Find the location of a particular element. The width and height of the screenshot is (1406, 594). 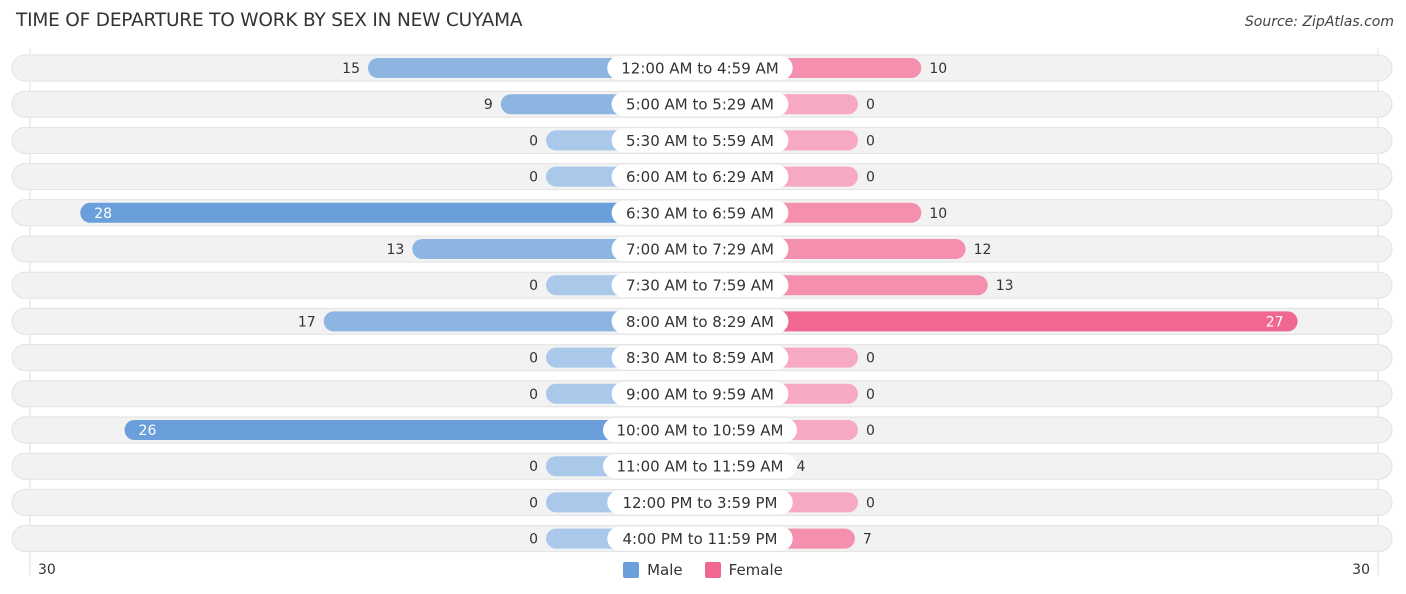

category-label: 7:30 AM to 7:59 AM is located at coordinates (700, 286).